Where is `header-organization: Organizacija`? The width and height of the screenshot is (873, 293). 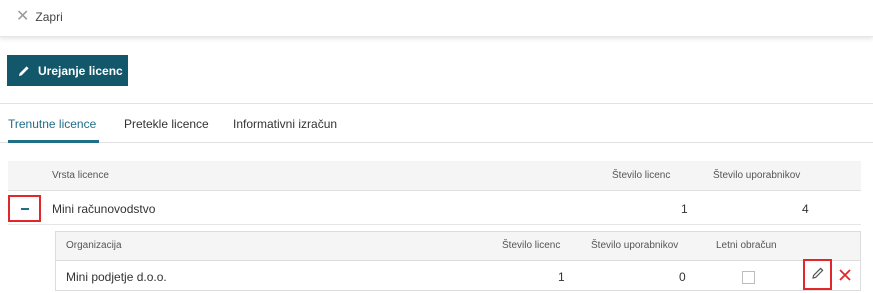
header-organization: Organizacija is located at coordinates (94, 245).